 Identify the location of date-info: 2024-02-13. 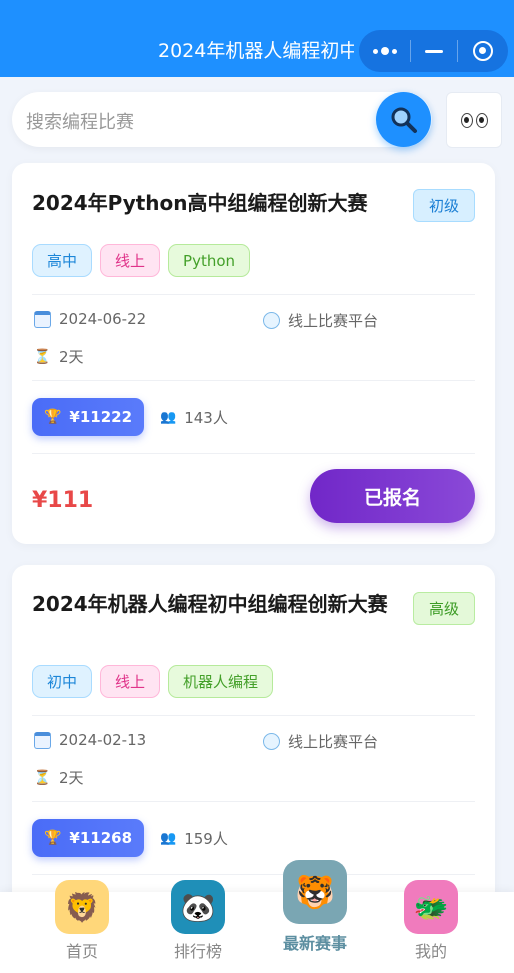
(90, 740).